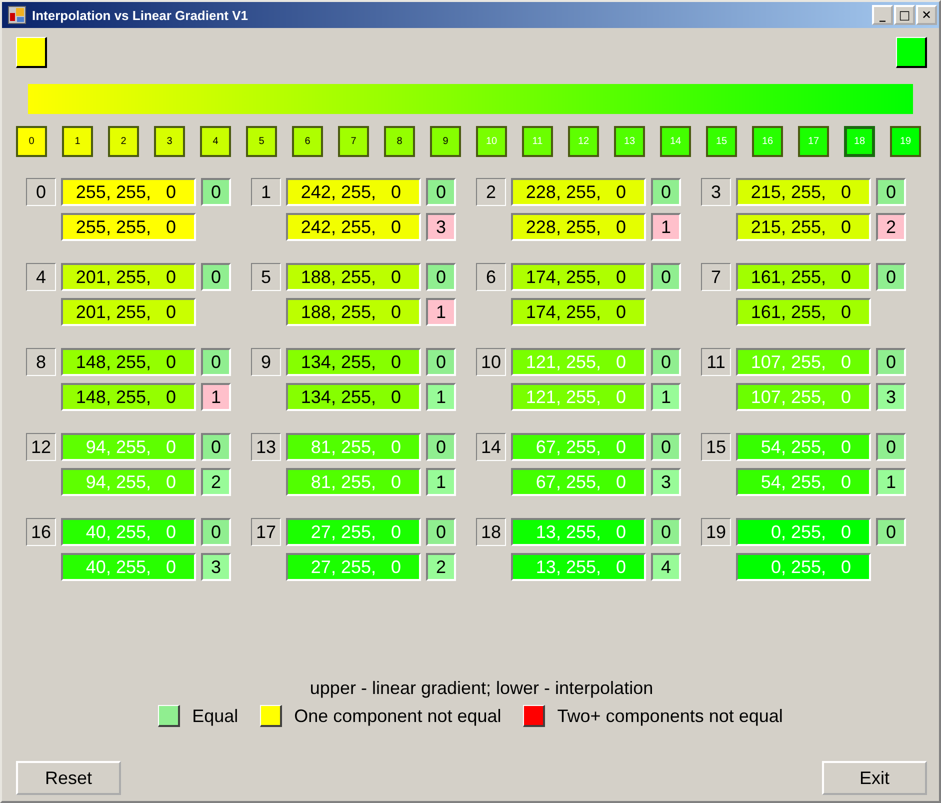  I want to click on index-label: 0, so click(41, 192).